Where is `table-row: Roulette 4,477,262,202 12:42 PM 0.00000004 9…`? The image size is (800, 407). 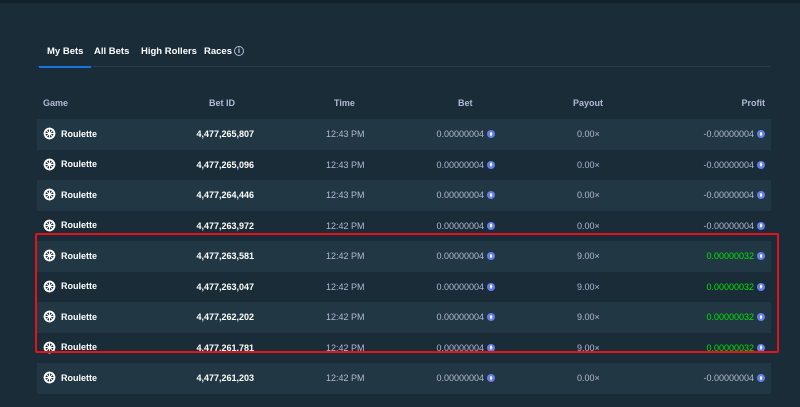
table-row: Roulette 4,477,262,202 12:42 PM 0.00000004 9… is located at coordinates (404, 317).